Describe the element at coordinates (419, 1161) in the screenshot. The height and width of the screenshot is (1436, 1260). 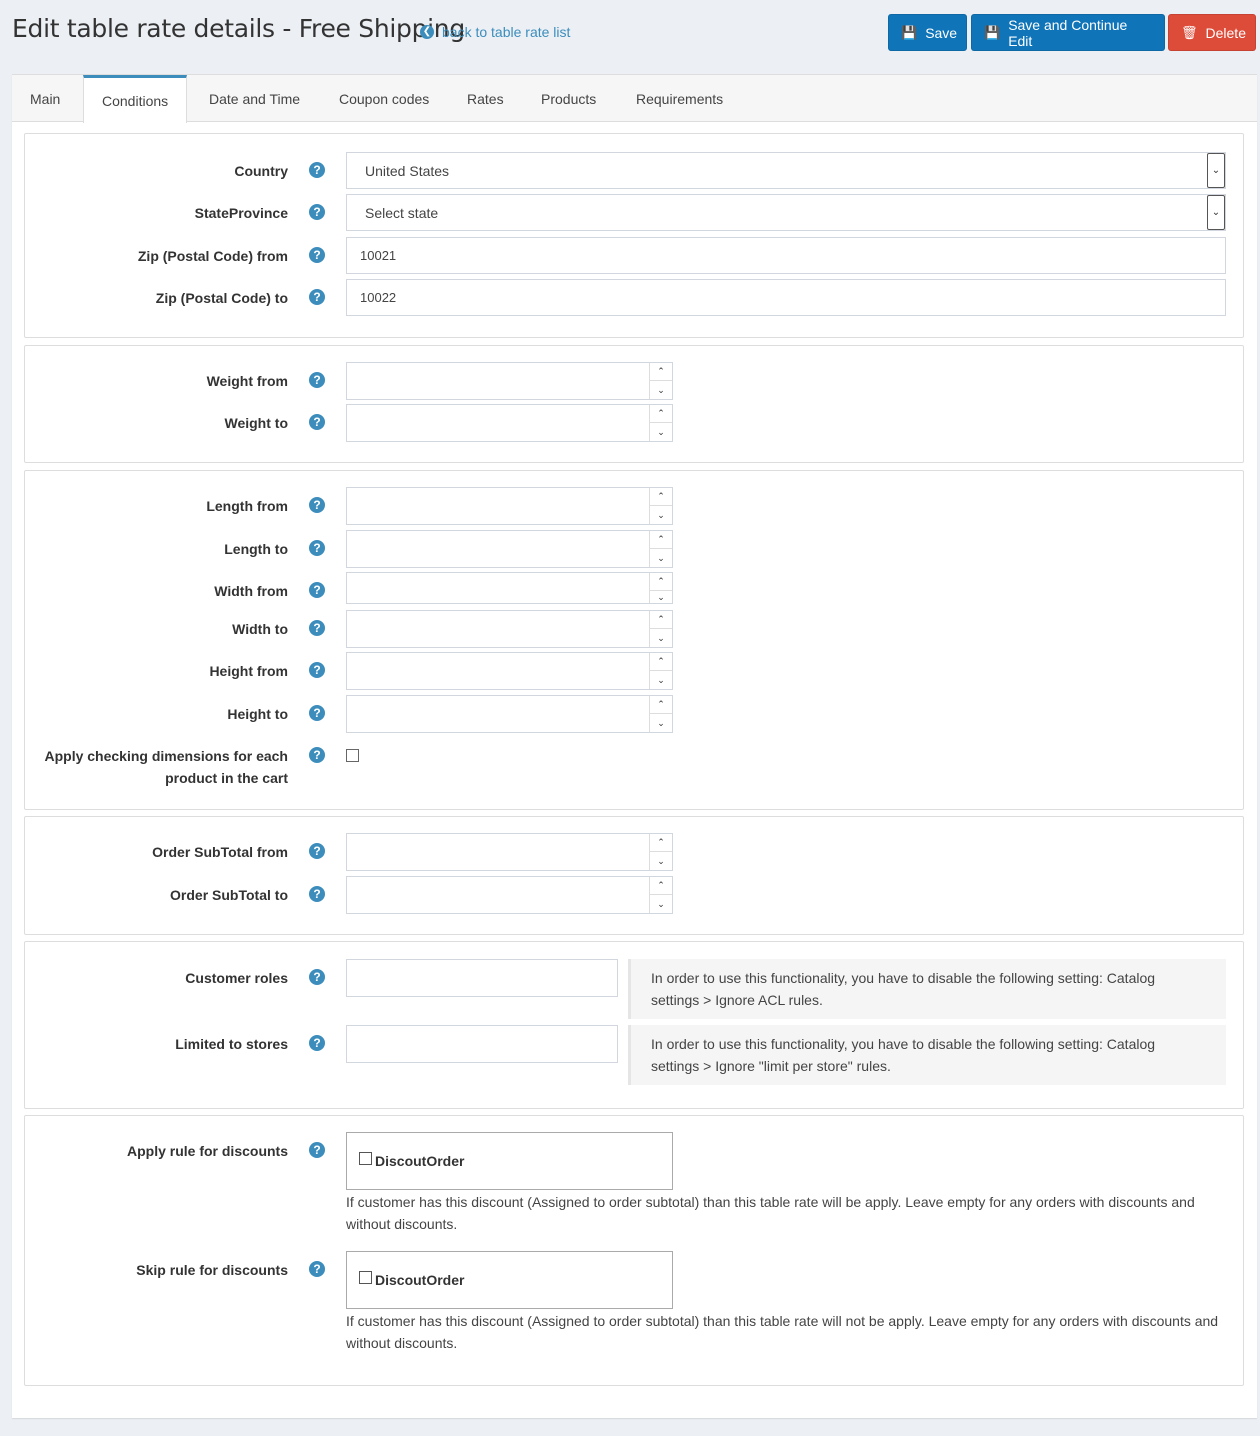
I see `apply-discount-option: DiscoutOrder` at that location.